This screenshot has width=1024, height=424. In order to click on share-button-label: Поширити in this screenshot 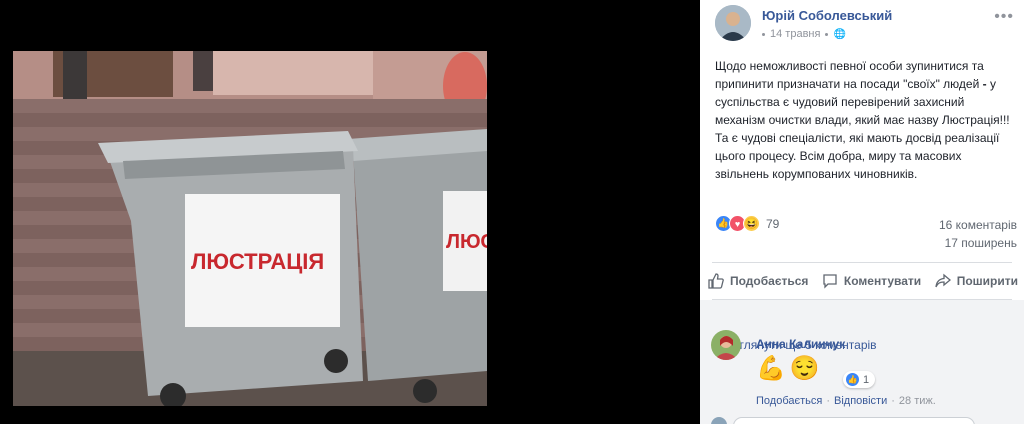, I will do `click(987, 281)`.